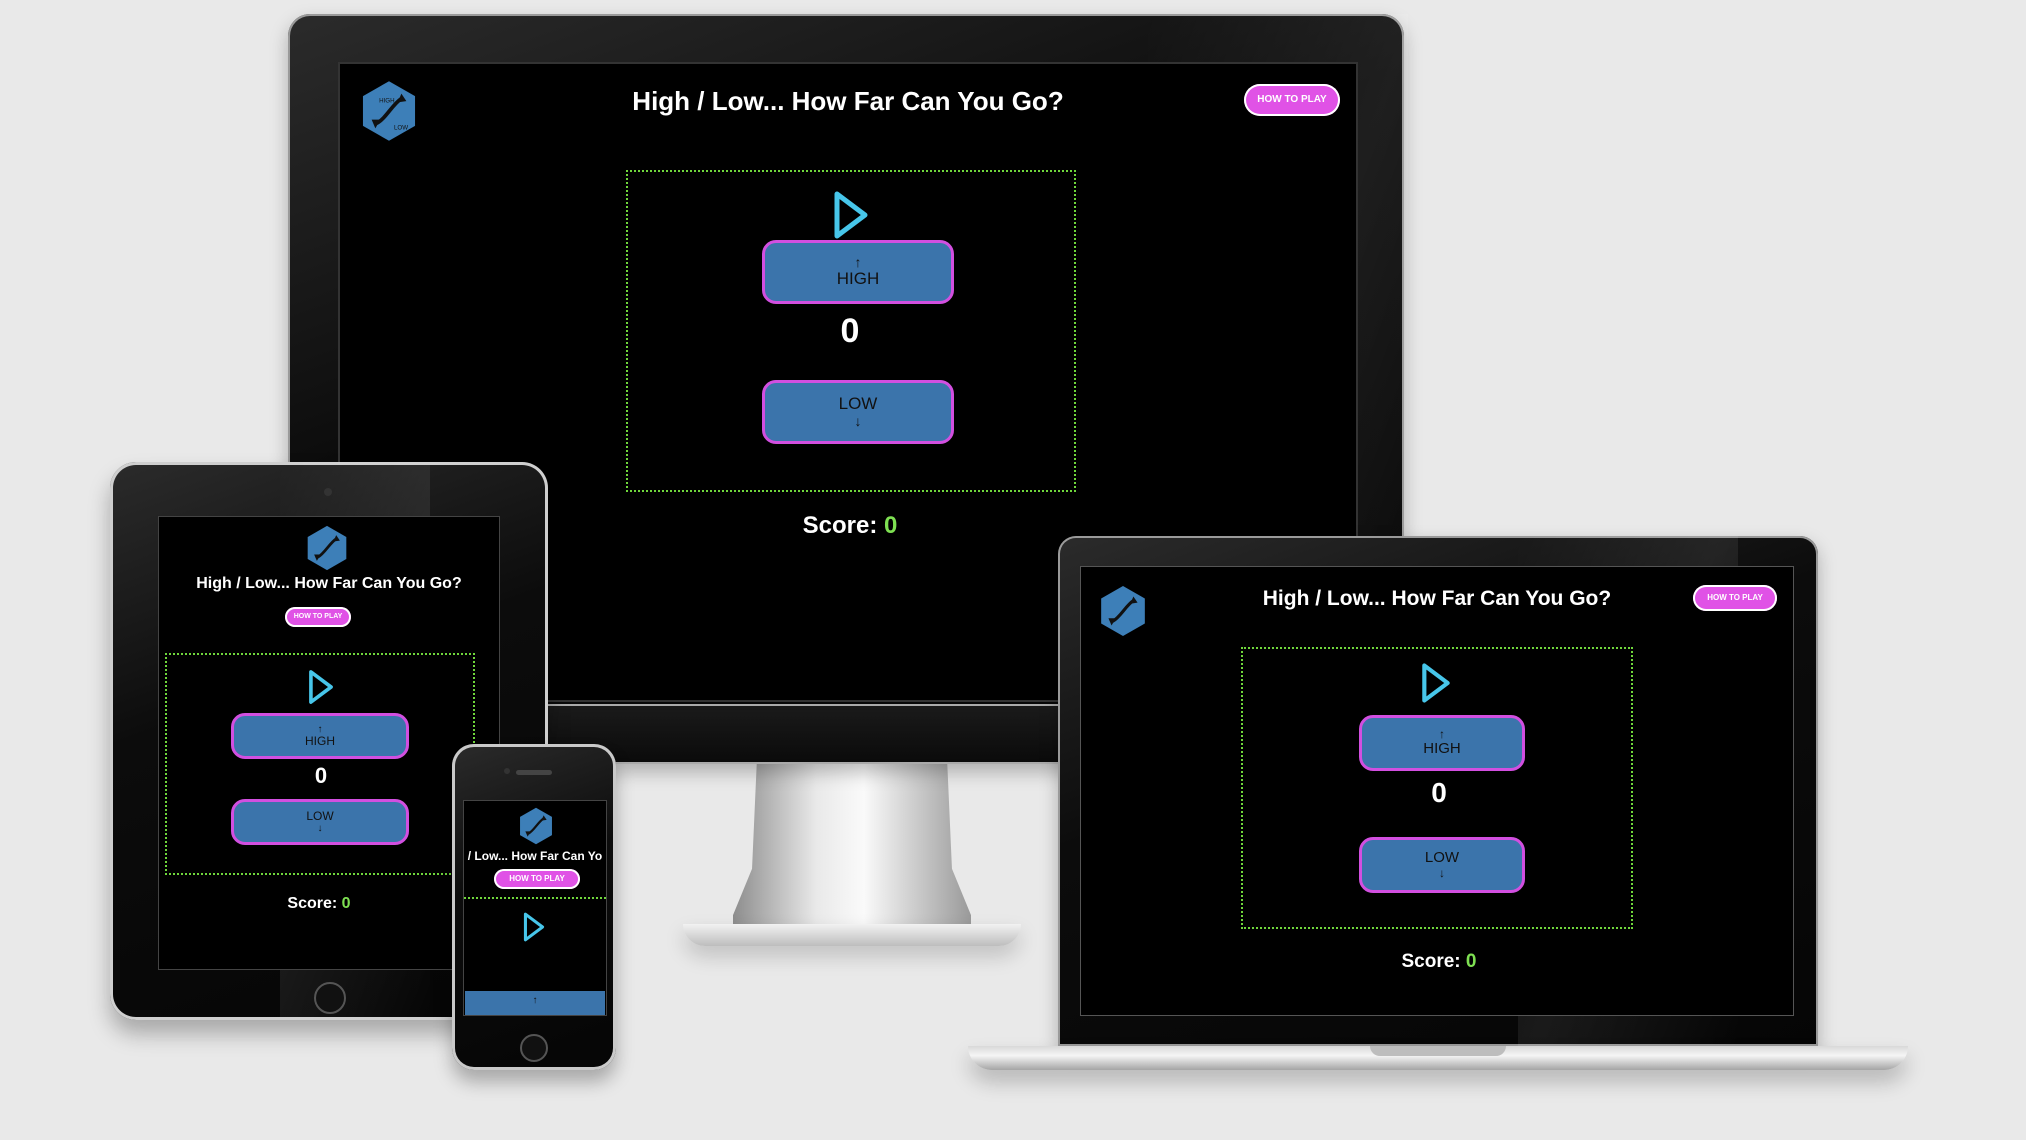 The width and height of the screenshot is (2026, 1140). I want to click on tablet-home-button, so click(330, 998).